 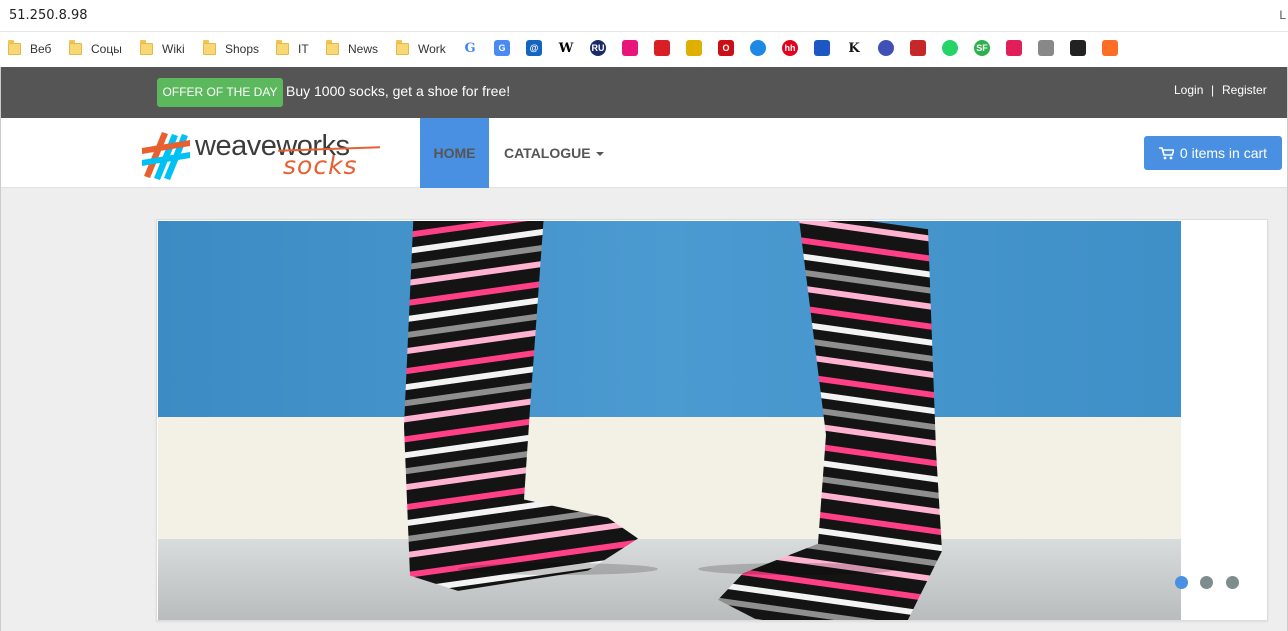 What do you see at coordinates (220, 92) in the screenshot?
I see `offer-of-the-day-button: OFFER OF THE DAY` at bounding box center [220, 92].